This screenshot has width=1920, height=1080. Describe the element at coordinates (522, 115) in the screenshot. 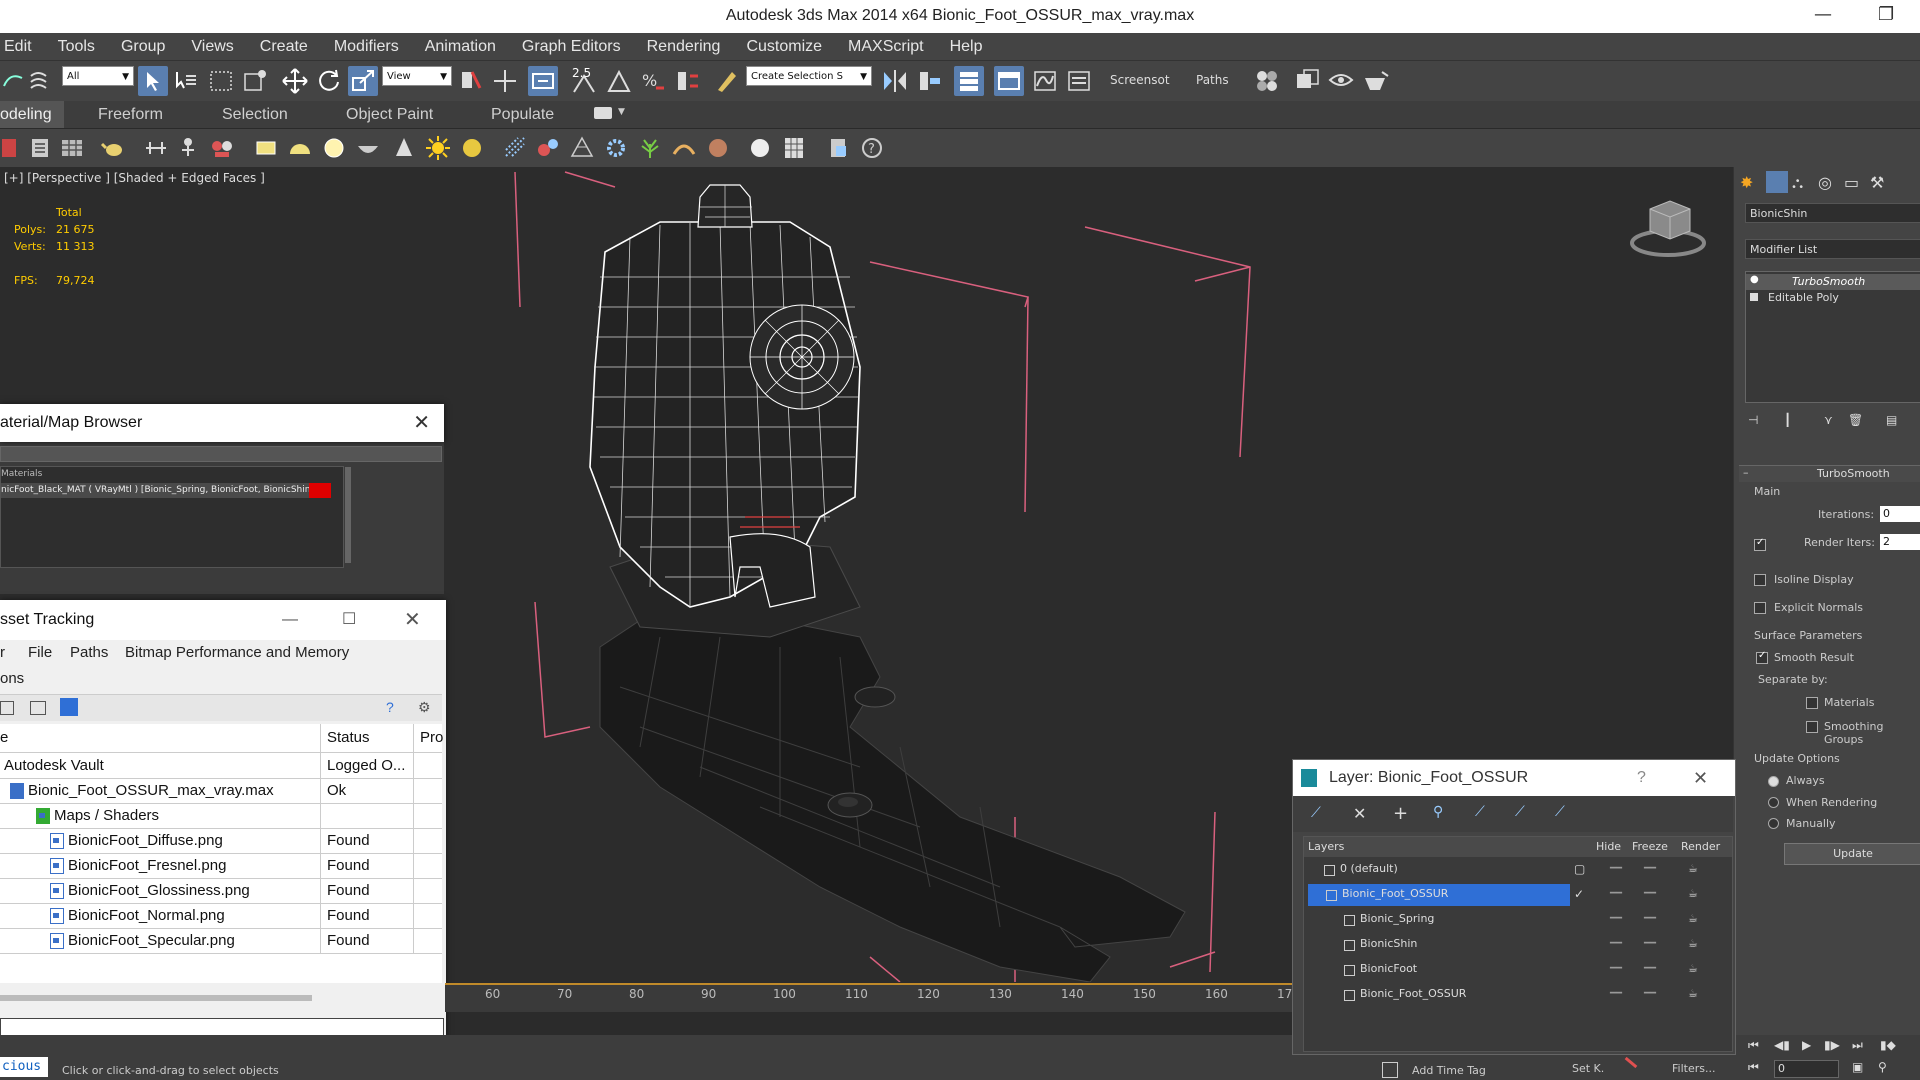

I see `tab-populate: Populate` at that location.